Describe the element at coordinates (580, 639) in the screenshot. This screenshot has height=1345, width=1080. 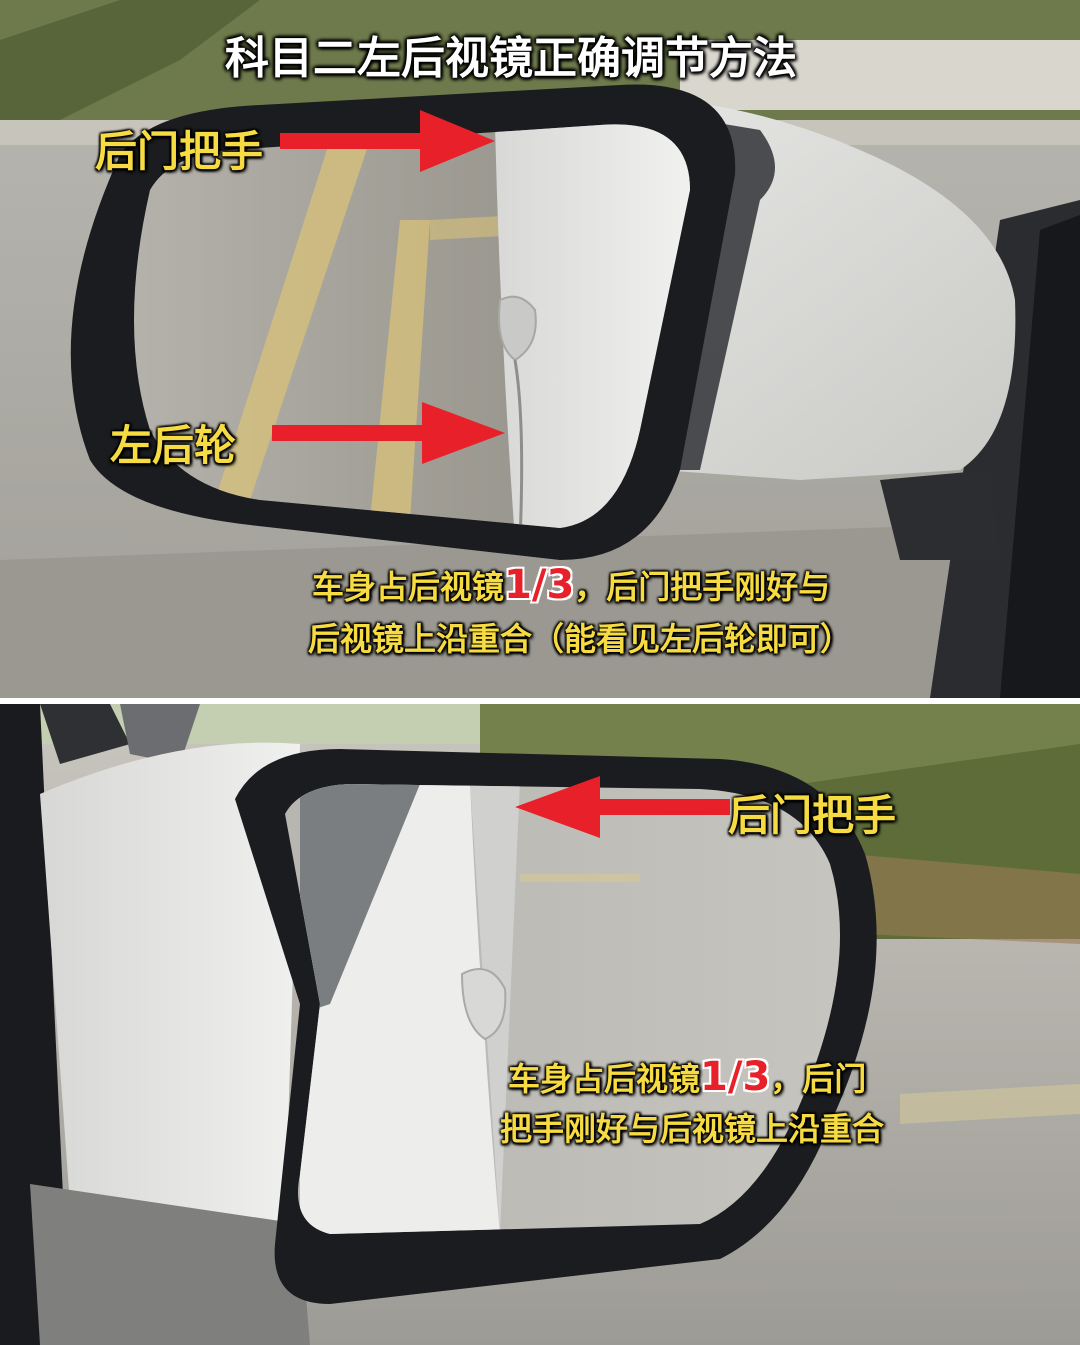
I see `caption-top-line2: 后视镜上沿重合（能看见左后轮即可）` at that location.